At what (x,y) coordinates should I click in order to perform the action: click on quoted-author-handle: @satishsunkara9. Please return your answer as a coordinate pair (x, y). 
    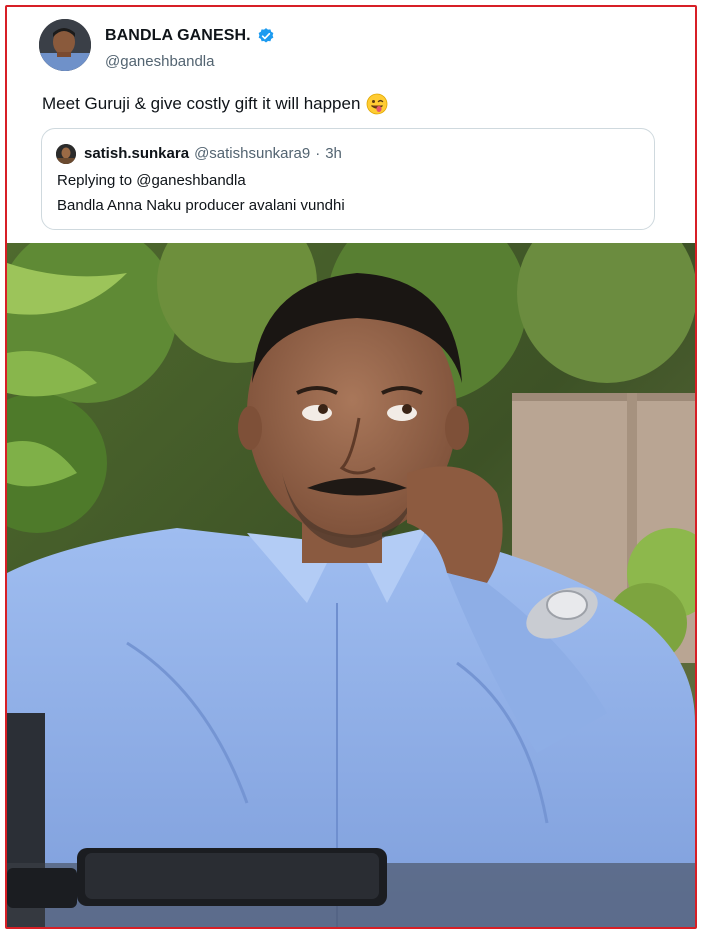
    Looking at the image, I should click on (252, 153).